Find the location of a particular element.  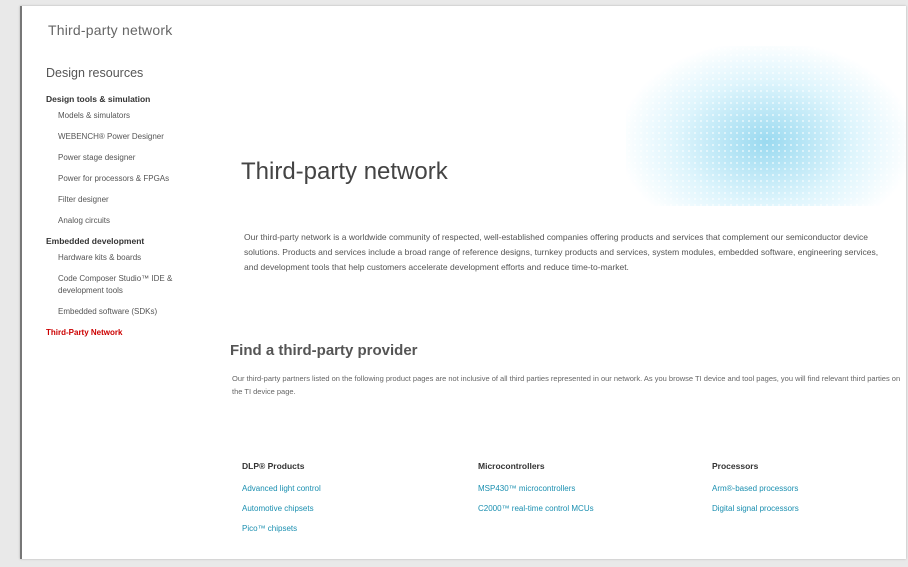

find-provider-title: Find a third-party provider is located at coordinates (324, 351).